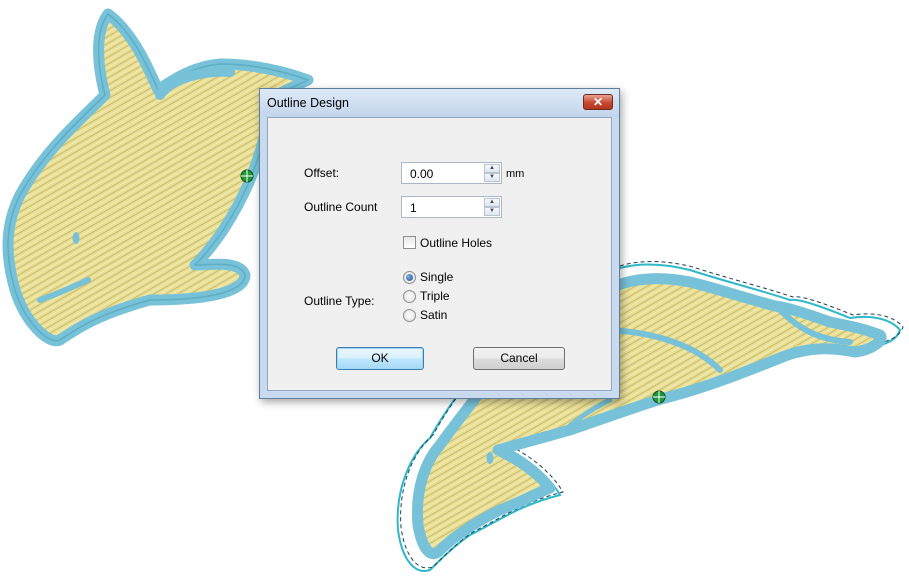 The height and width of the screenshot is (580, 909). What do you see at coordinates (308, 103) in the screenshot?
I see `dialog-title: Outline Design` at bounding box center [308, 103].